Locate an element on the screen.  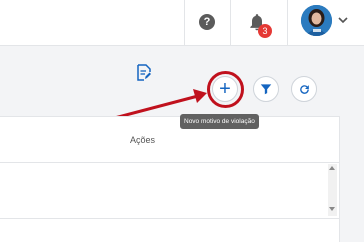
header-divider is located at coordinates (170, 162).